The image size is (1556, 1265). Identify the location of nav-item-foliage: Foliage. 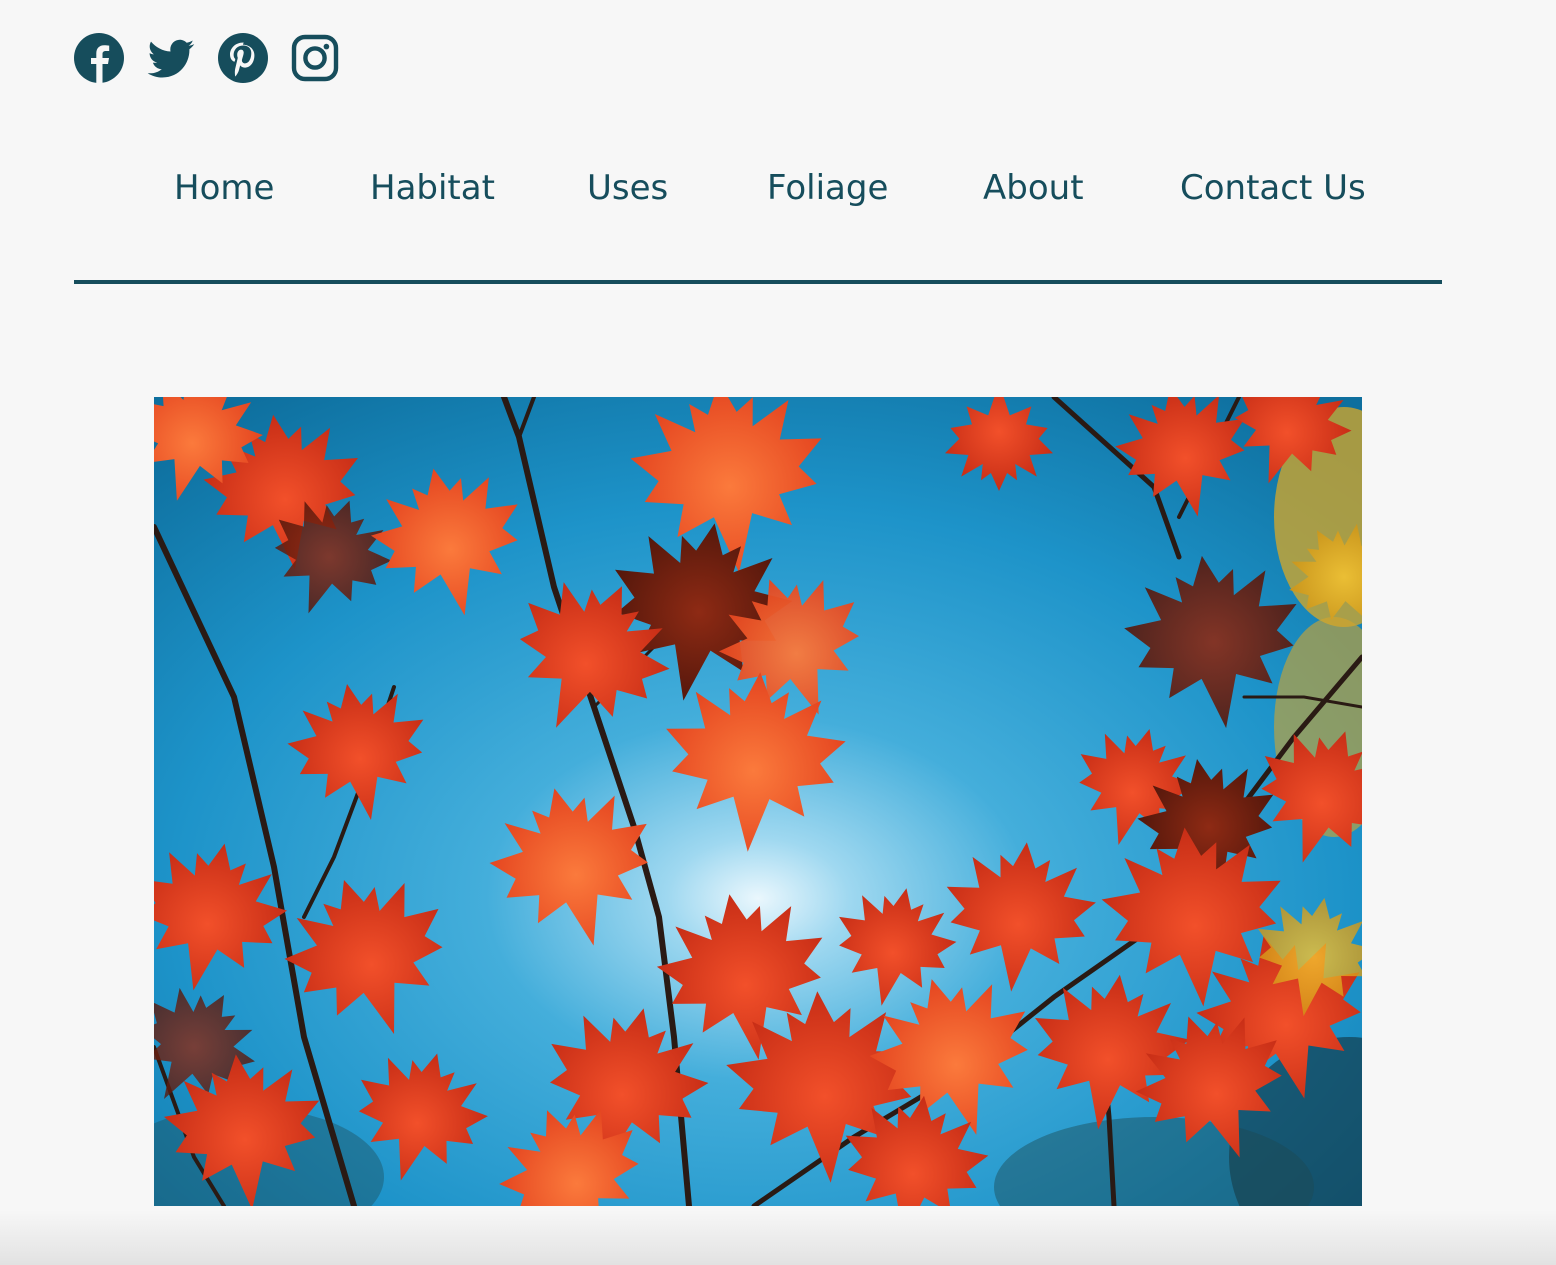
(827, 188).